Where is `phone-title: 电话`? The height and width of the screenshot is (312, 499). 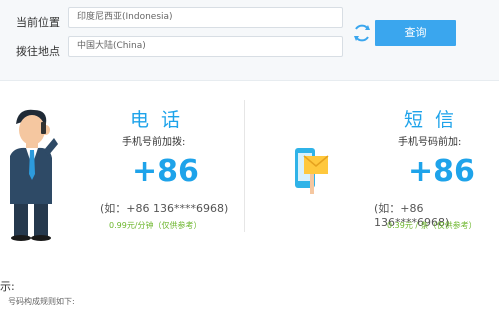 phone-title: 电话 is located at coordinates (161, 120).